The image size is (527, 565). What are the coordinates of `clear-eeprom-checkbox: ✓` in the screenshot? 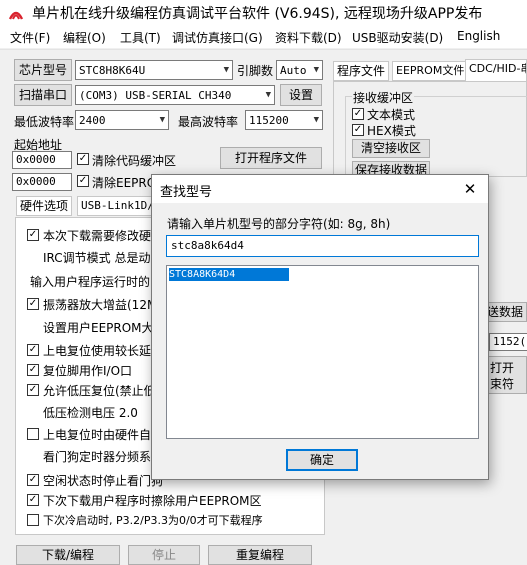 It's located at (83, 181).